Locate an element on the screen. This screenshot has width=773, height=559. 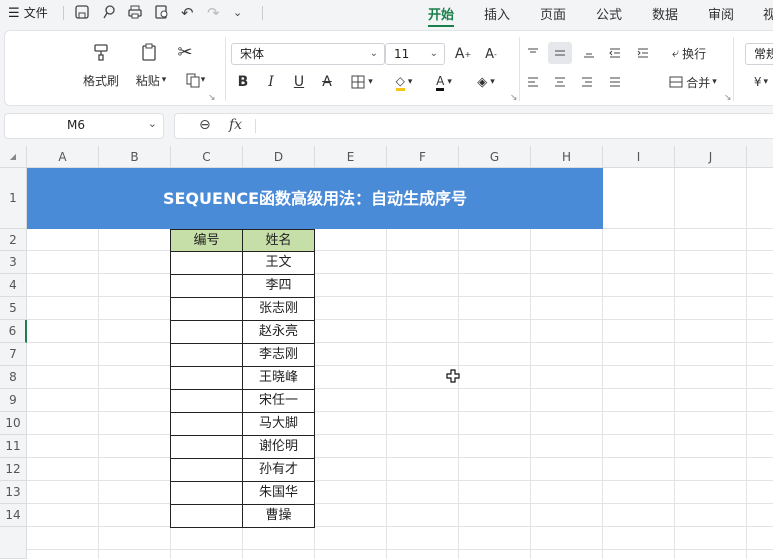
title-banner: SEQUENCE函数高级用法：自动生成序号 is located at coordinates (315, 198).